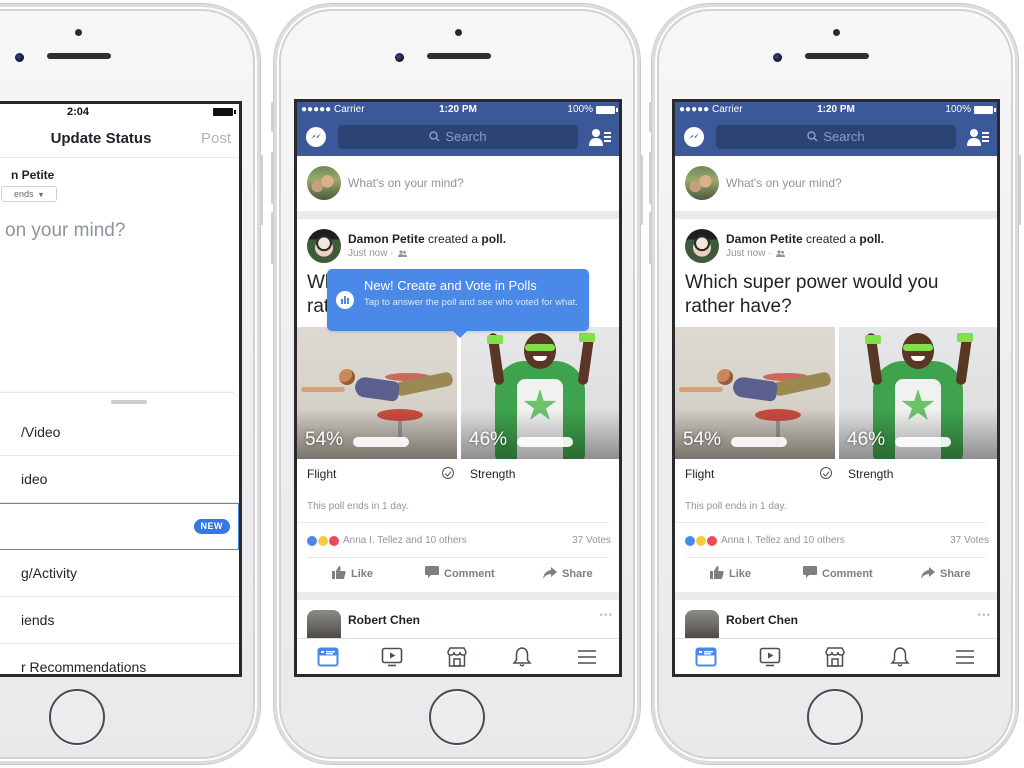  Describe the element at coordinates (362, 574) in the screenshot. I see `like-label: Like` at that location.